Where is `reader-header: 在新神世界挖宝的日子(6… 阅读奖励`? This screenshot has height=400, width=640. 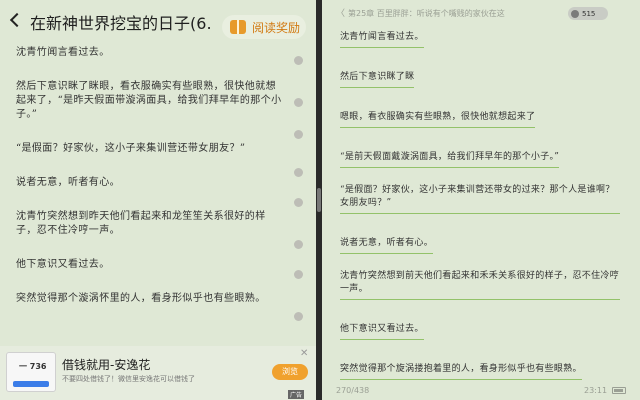
reader-header: 在新神世界挖宝的日子(6… 阅读奖励 is located at coordinates (158, 21).